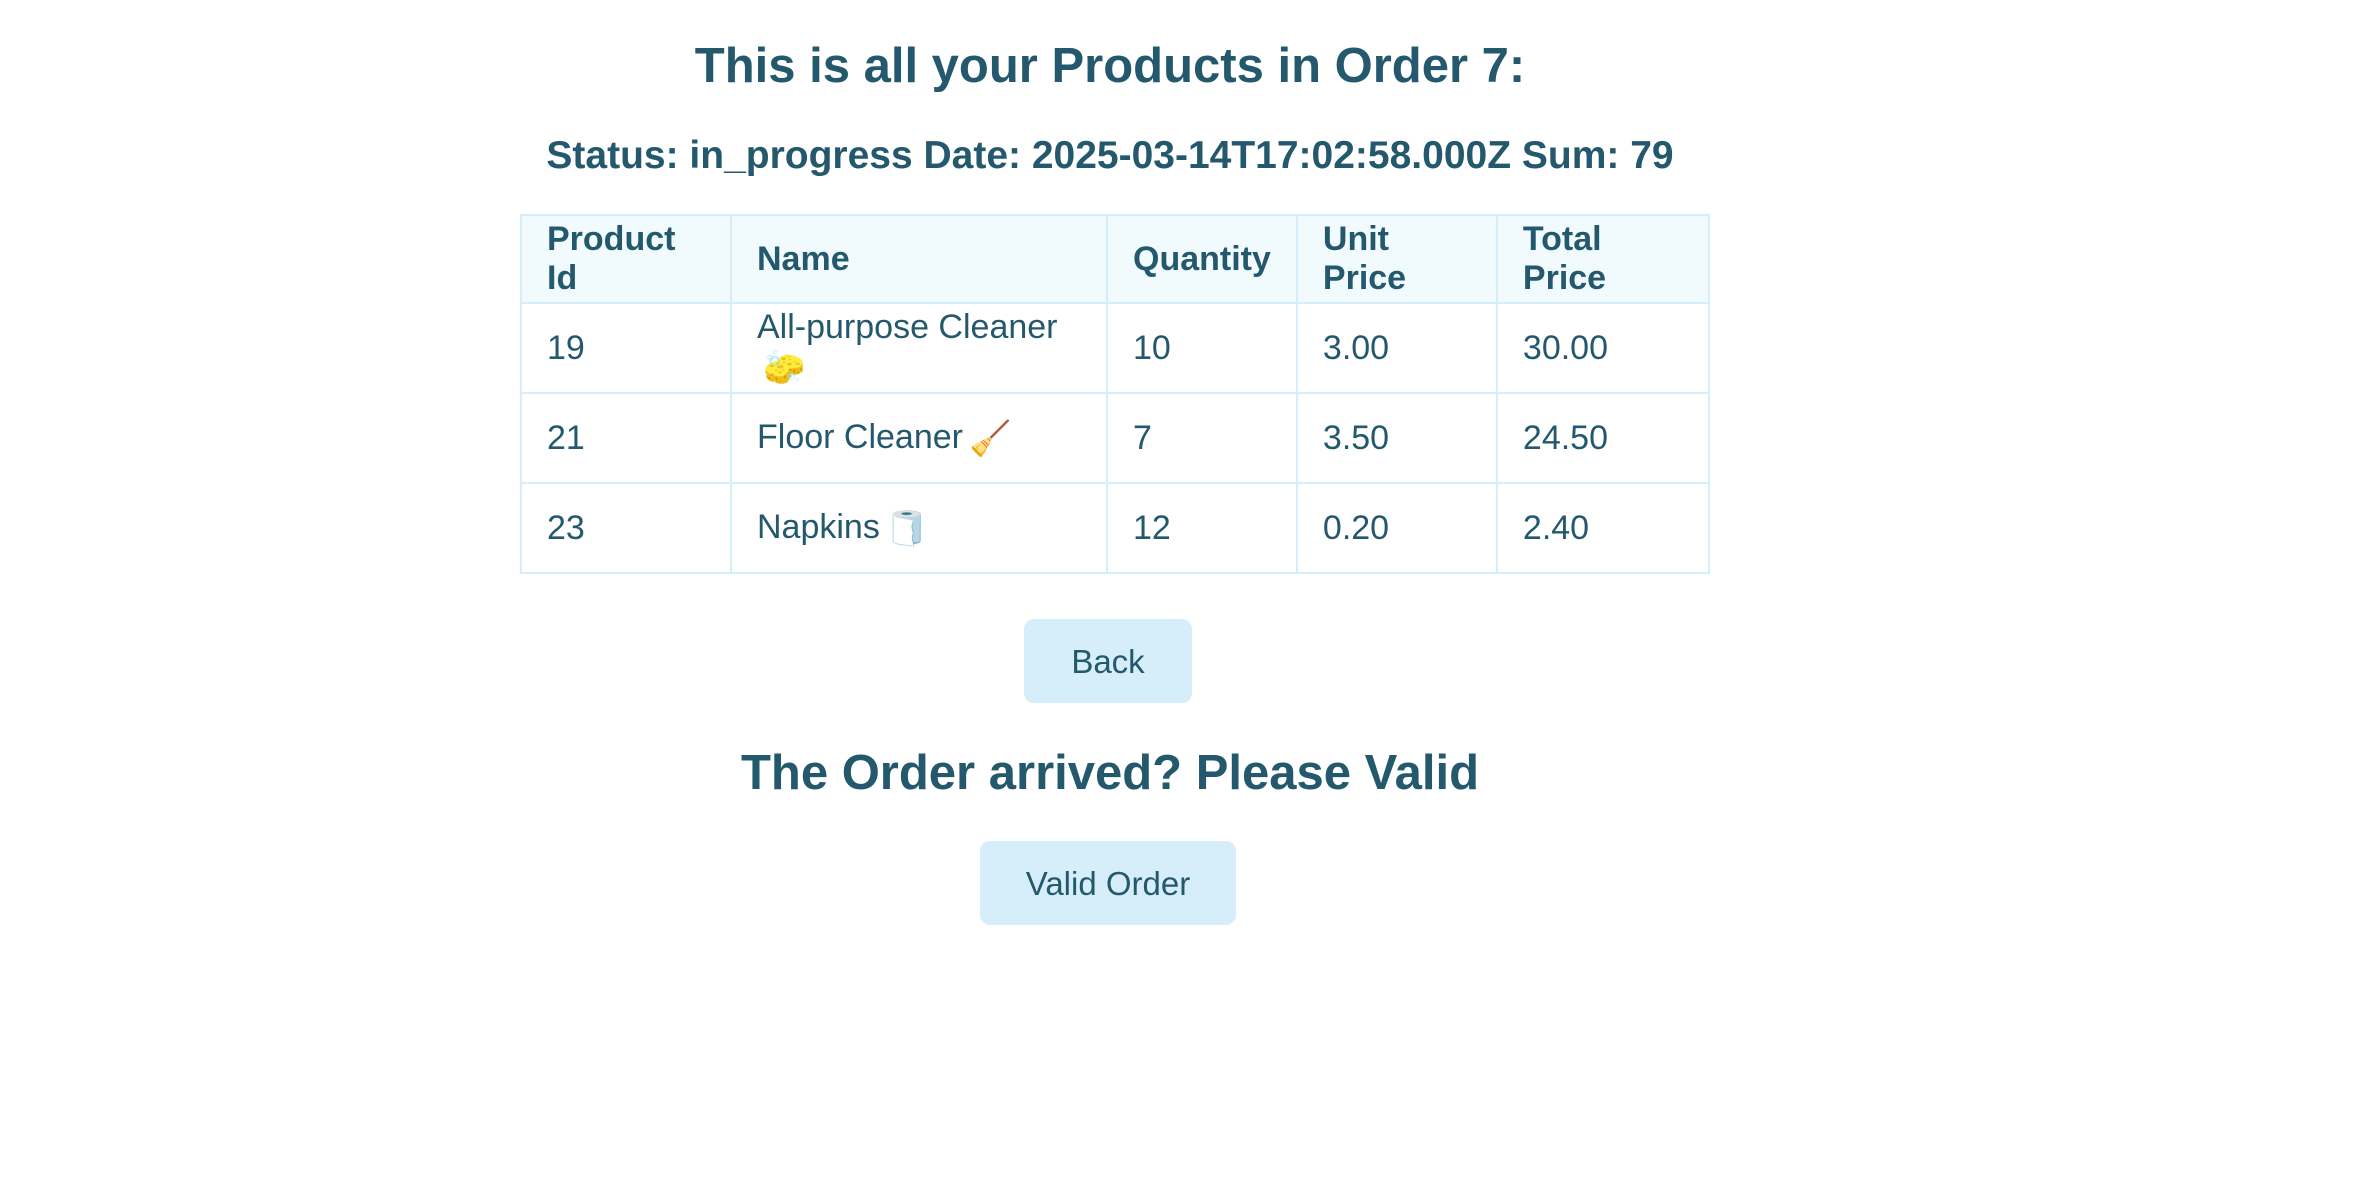  What do you see at coordinates (626, 528) in the screenshot?
I see `cell-product-id: 23` at bounding box center [626, 528].